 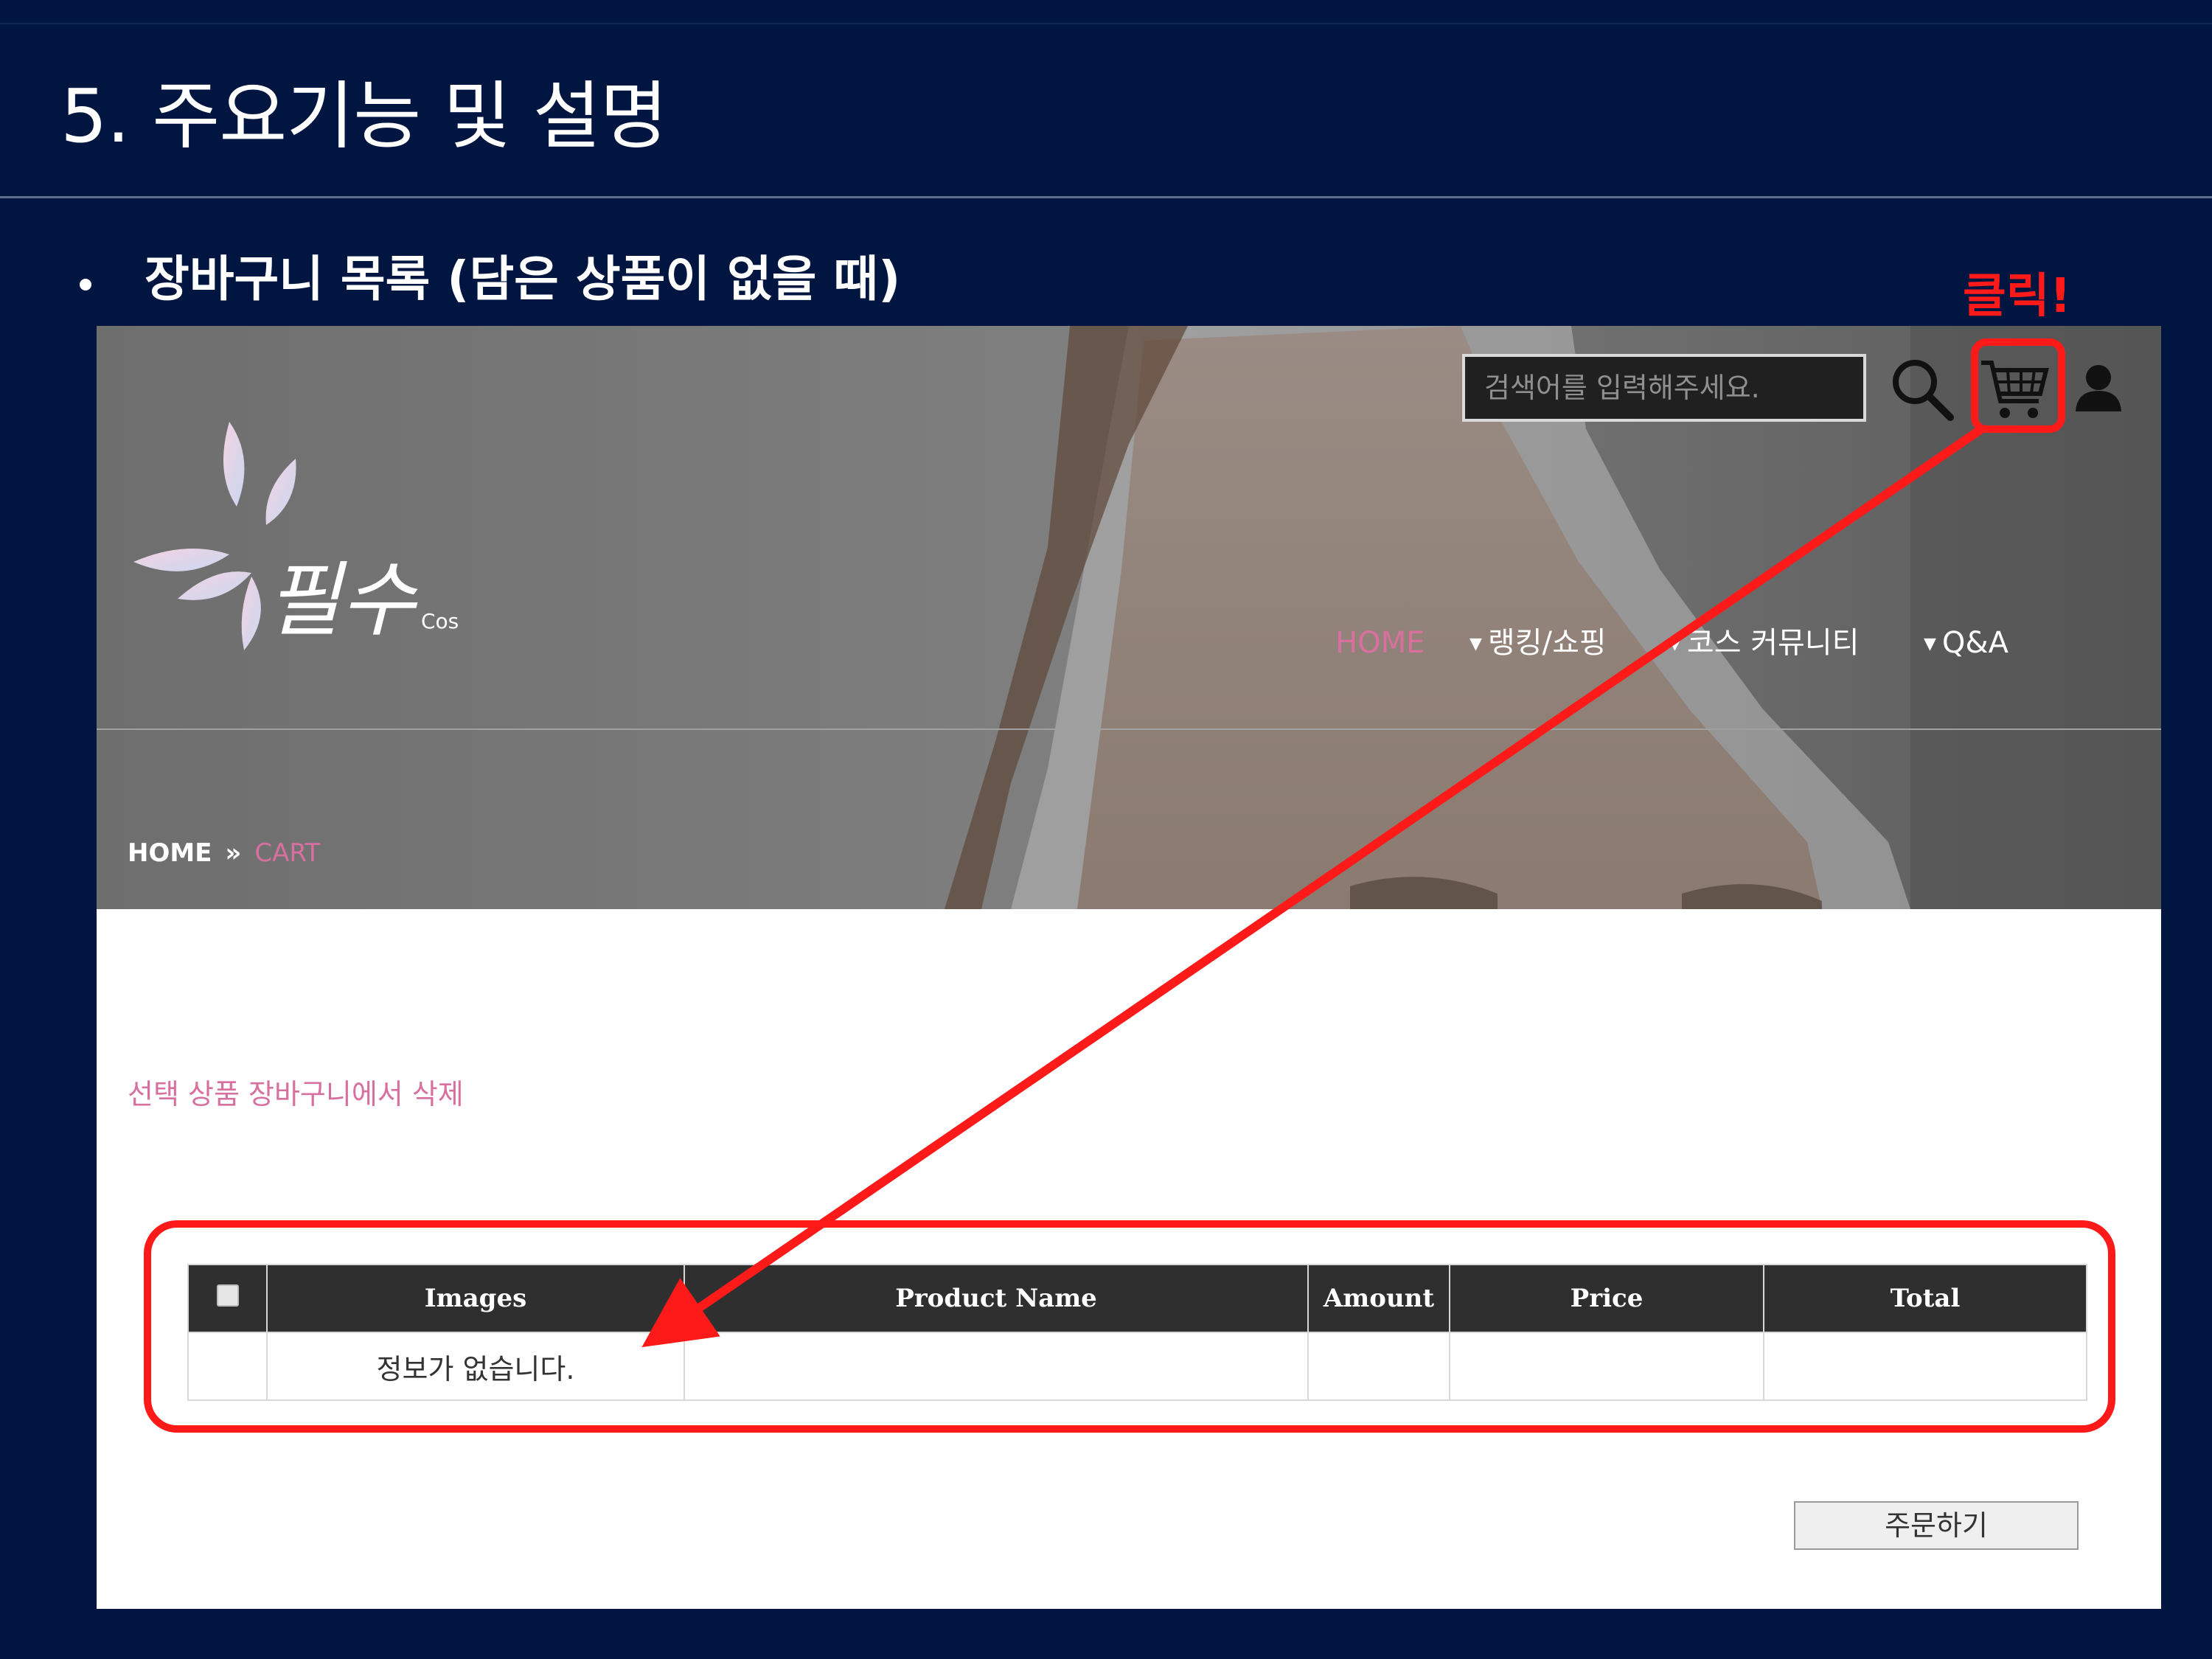 I want to click on empty-message: 정보가 없습니다., so click(x=475, y=1366).